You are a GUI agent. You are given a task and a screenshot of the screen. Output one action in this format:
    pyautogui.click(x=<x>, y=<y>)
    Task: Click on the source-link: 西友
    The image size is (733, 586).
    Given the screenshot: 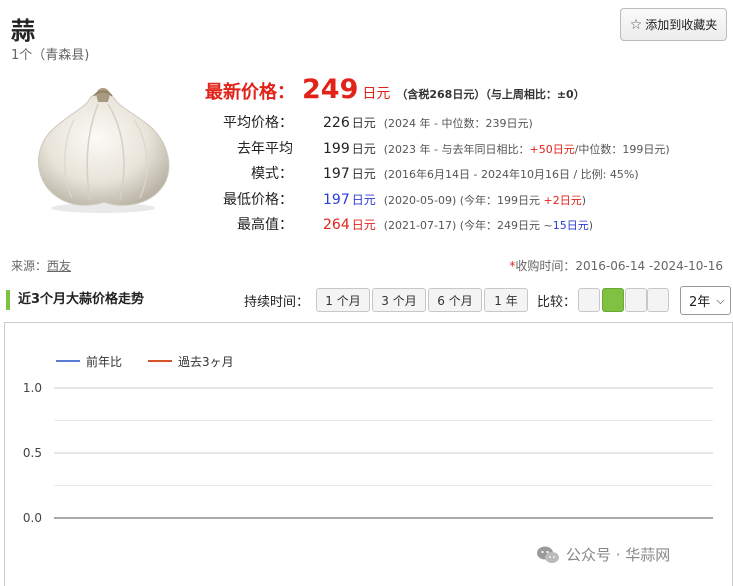 What is the action you would take?
    pyautogui.click(x=59, y=266)
    